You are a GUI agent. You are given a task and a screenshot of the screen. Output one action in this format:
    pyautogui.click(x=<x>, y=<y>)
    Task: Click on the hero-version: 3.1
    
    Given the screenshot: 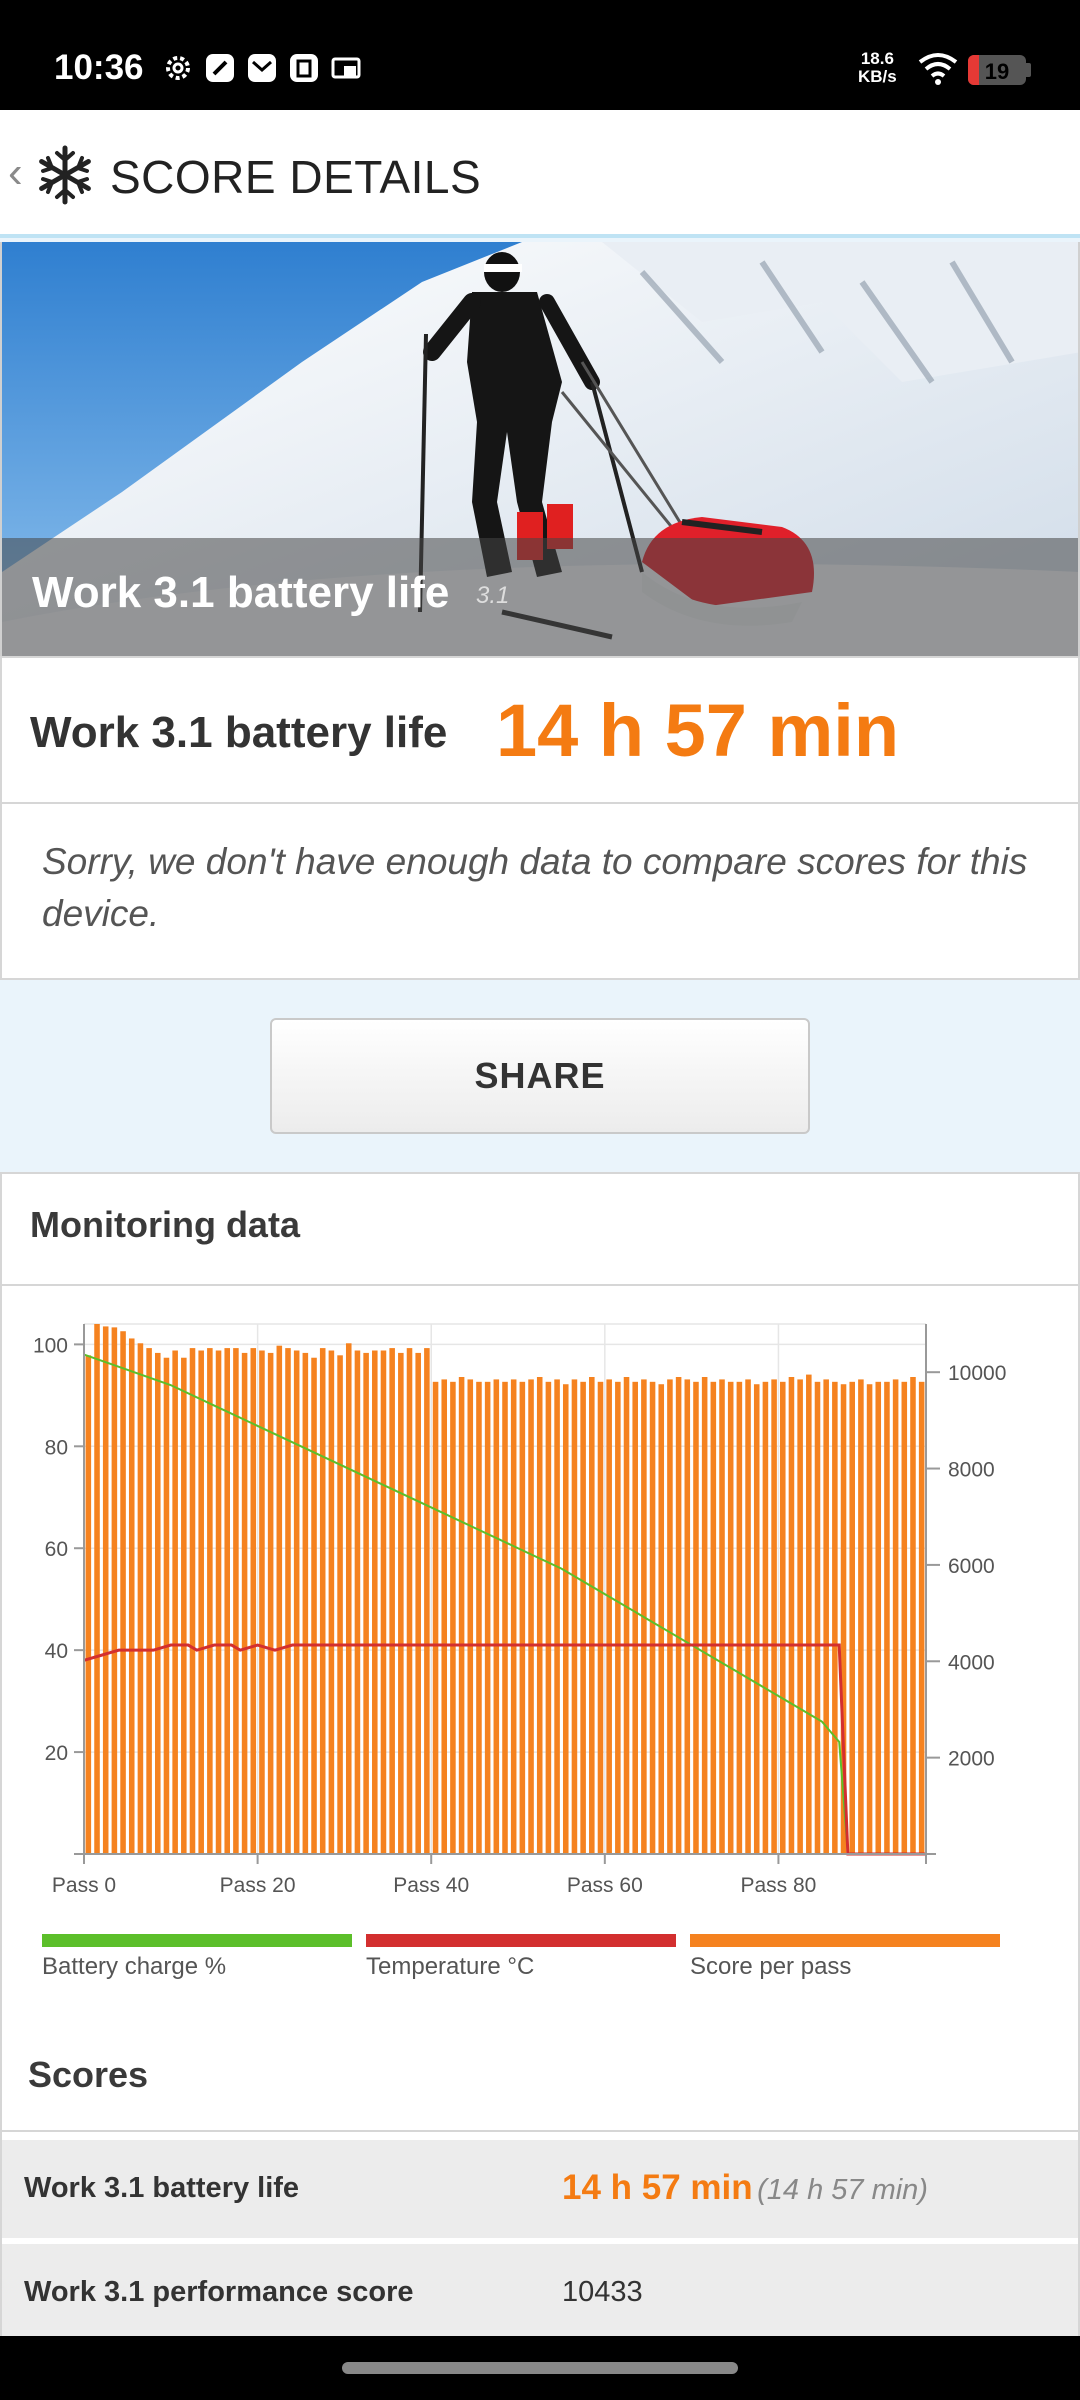 What is the action you would take?
    pyautogui.click(x=493, y=595)
    